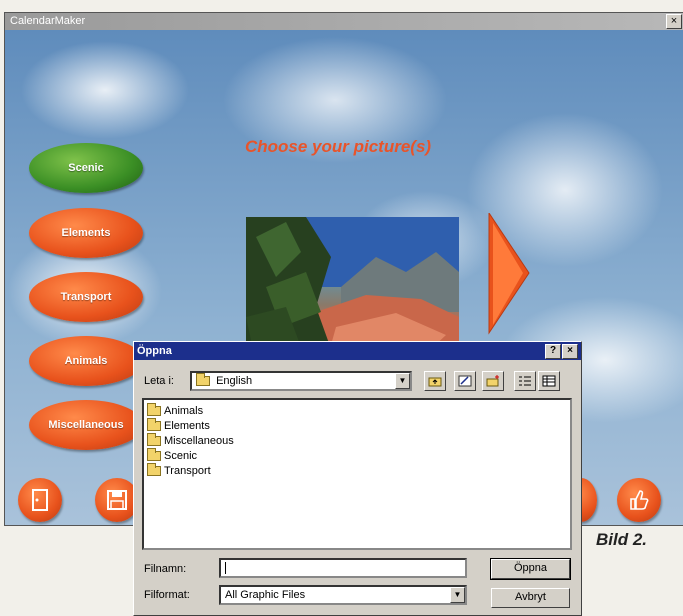  I want to click on list-item: Transport, so click(357, 470).